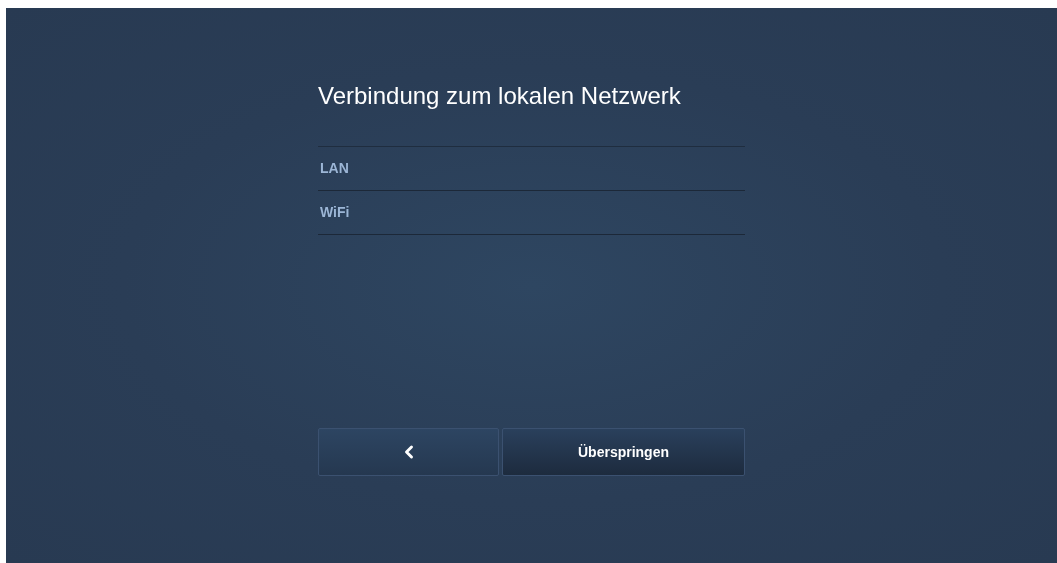 The height and width of the screenshot is (563, 1057). Describe the element at coordinates (408, 452) in the screenshot. I see `back-button` at that location.